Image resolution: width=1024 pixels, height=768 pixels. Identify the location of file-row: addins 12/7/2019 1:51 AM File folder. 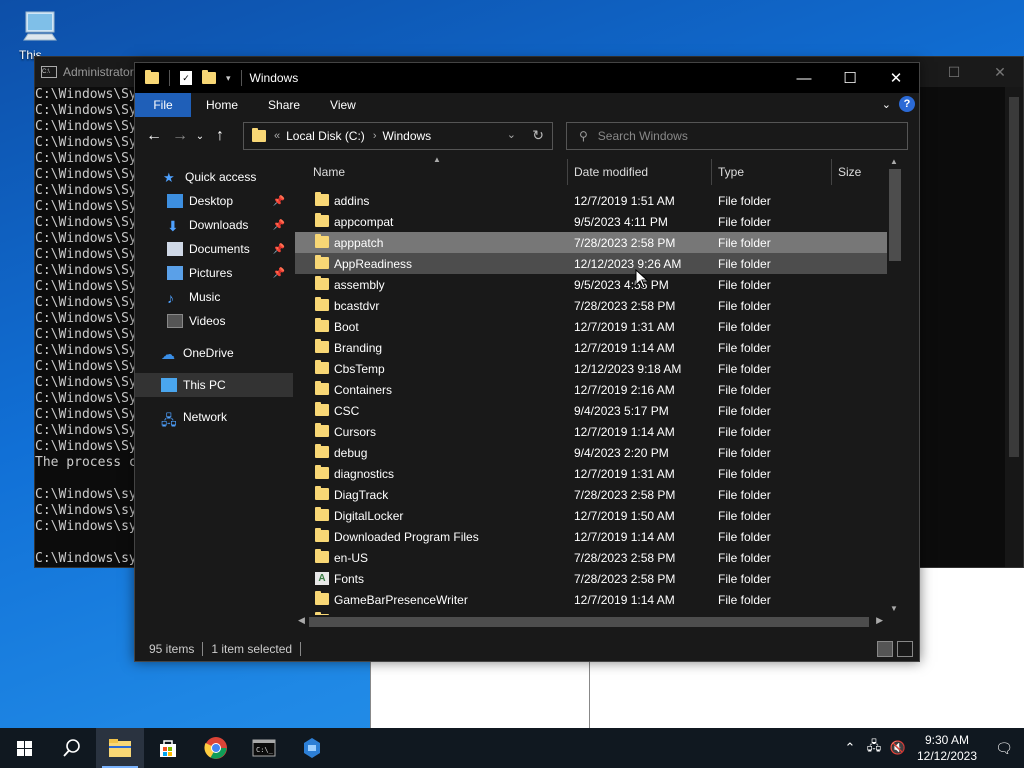
(599, 200).